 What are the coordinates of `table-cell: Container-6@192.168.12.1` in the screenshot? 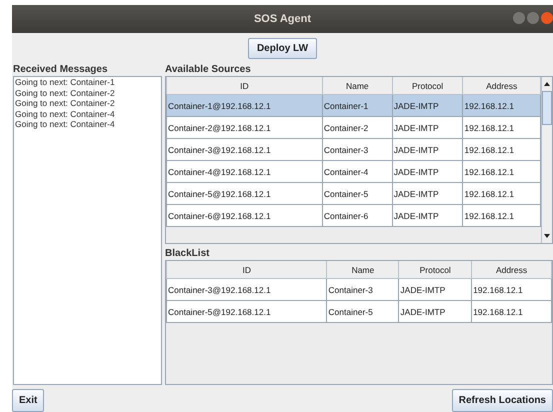 It's located at (244, 215).